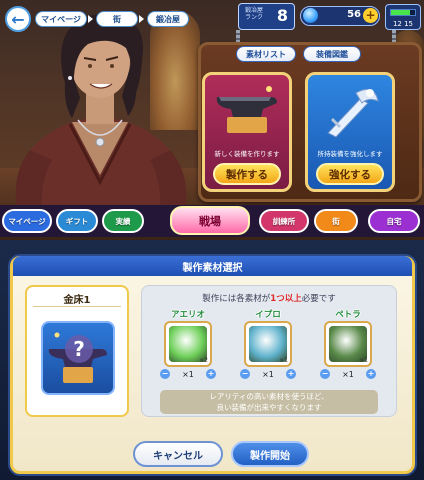  I want to click on back-arrow-icon: ←, so click(18, 19).